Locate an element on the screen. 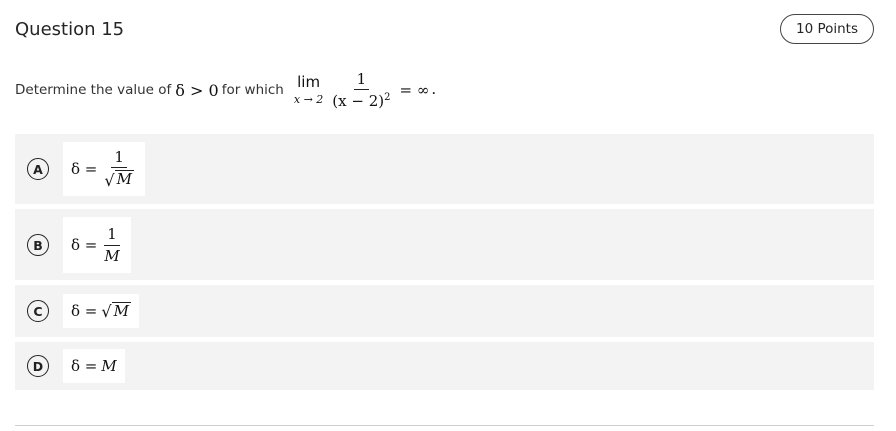 Image resolution: width=896 pixels, height=431 pixels. option-a-denominator: √ M is located at coordinates (119, 178).